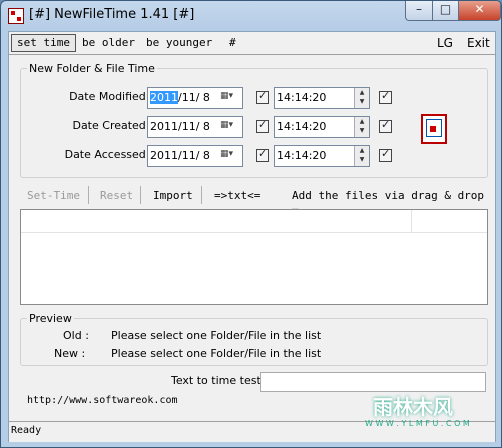  I want to click on time-accessed-input: 14:14:20 ▲ ▼, so click(322, 156).